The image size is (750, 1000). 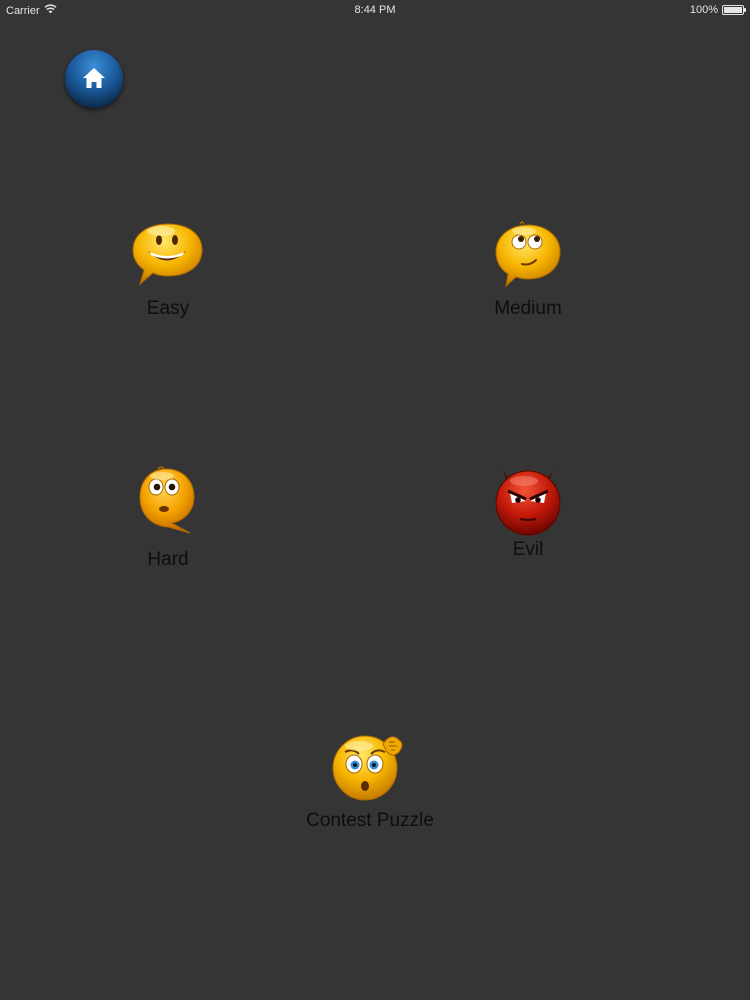 I want to click on battery-percent: 100%, so click(x=703, y=10).